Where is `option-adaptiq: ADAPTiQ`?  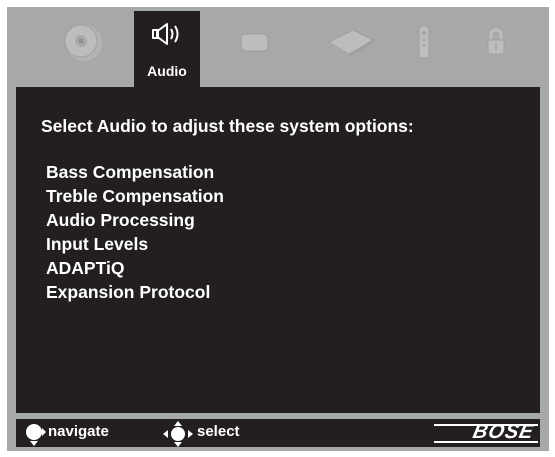
option-adaptiq: ADAPTiQ is located at coordinates (135, 268).